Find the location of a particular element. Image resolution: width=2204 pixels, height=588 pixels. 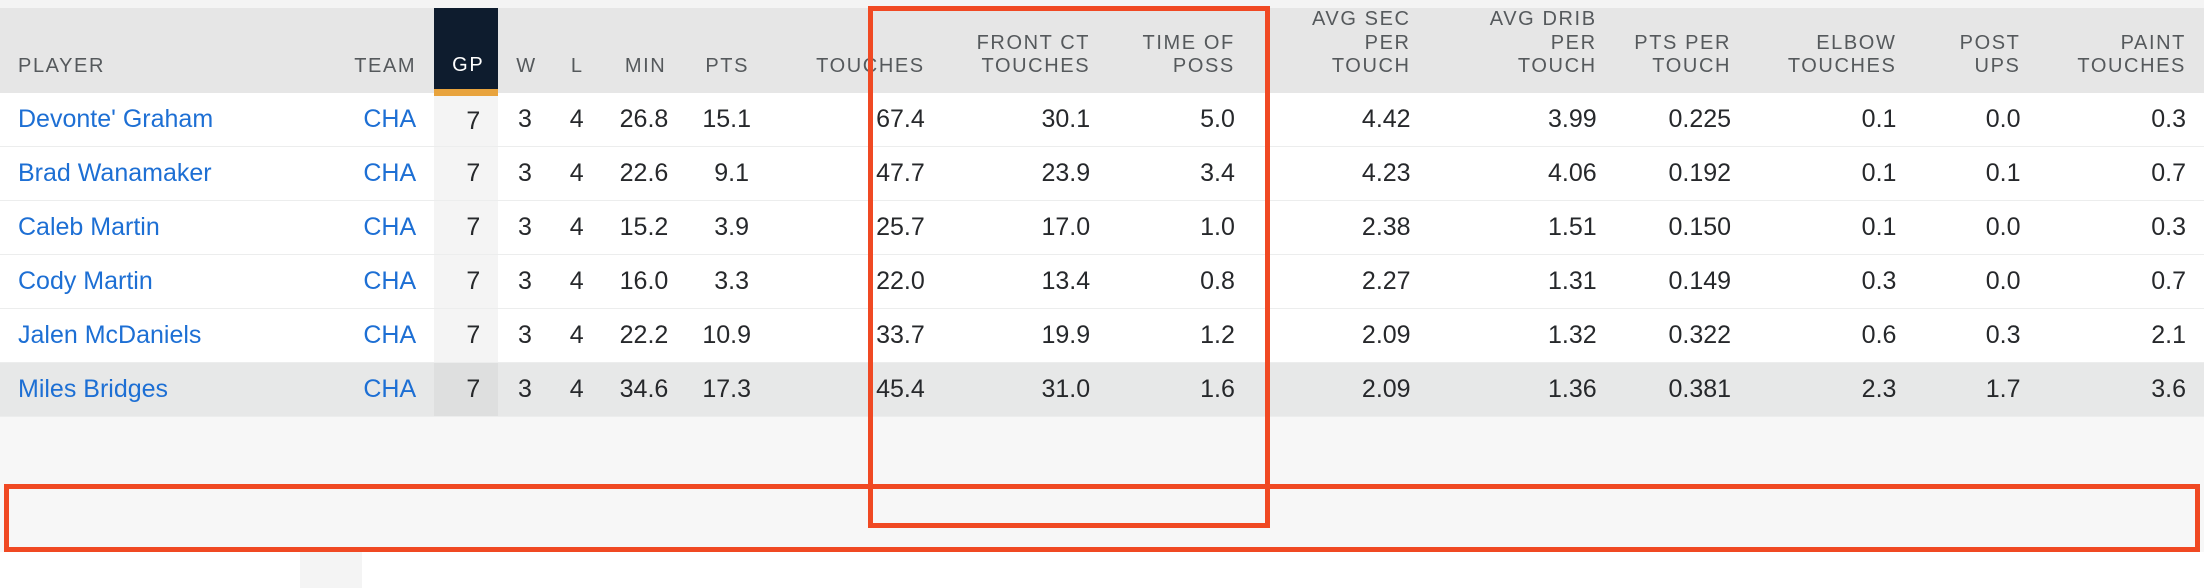

cell-aspt: 2.27 is located at coordinates (1340, 282).